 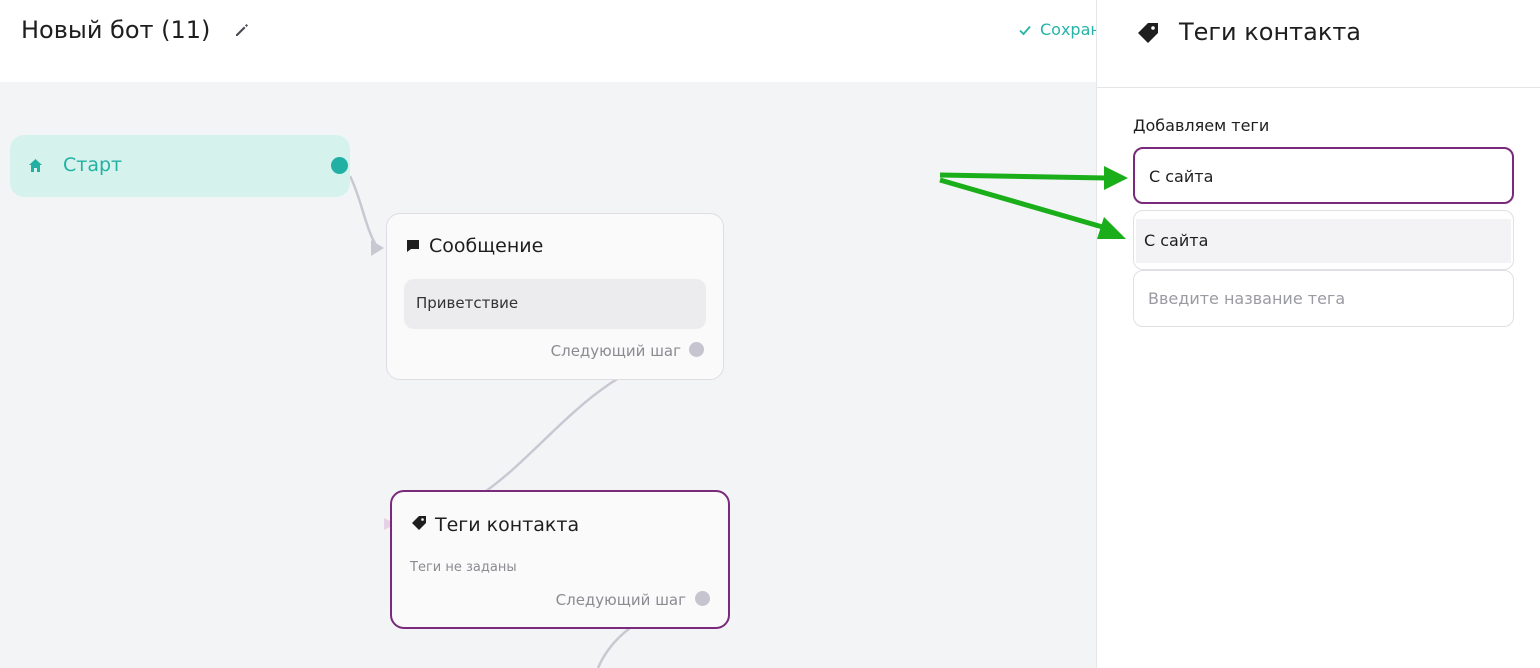 I want to click on pencil-icon, so click(x=242, y=30).